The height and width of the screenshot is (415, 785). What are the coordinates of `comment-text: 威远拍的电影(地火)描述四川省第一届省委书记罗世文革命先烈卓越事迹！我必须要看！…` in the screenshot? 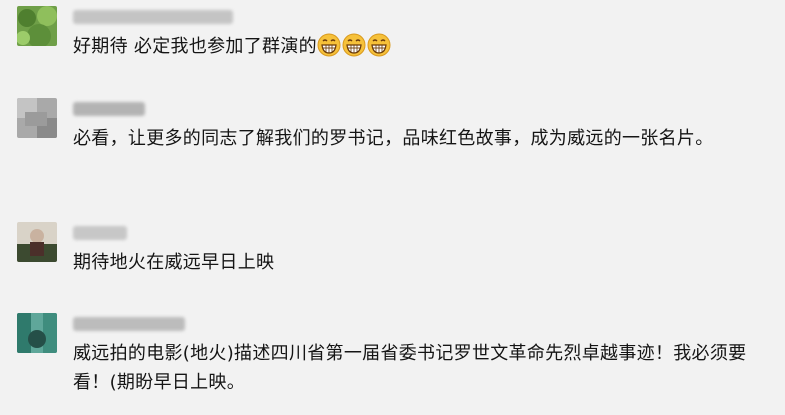 It's located at (423, 368).